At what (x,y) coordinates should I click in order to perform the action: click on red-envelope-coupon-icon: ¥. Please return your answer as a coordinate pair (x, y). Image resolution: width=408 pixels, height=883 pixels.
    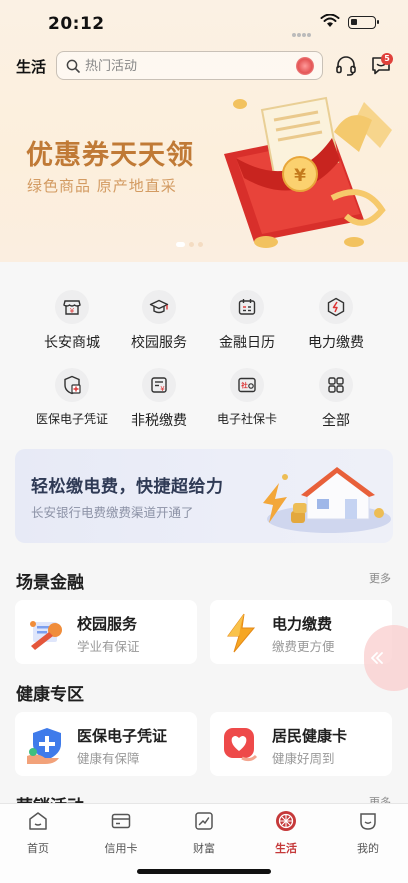
    Looking at the image, I should click on (309, 175).